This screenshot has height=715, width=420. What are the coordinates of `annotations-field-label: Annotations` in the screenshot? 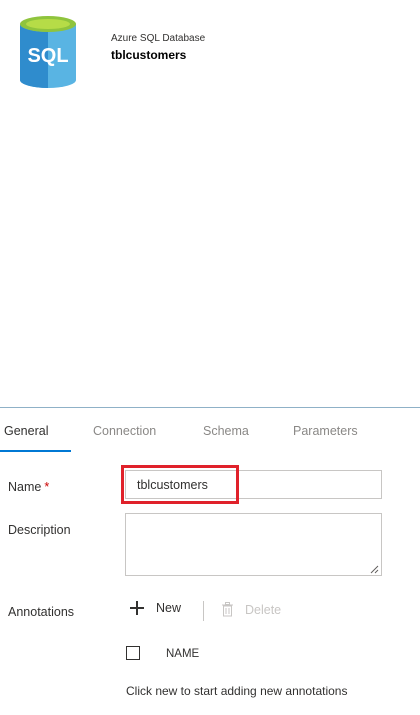 It's located at (41, 612).